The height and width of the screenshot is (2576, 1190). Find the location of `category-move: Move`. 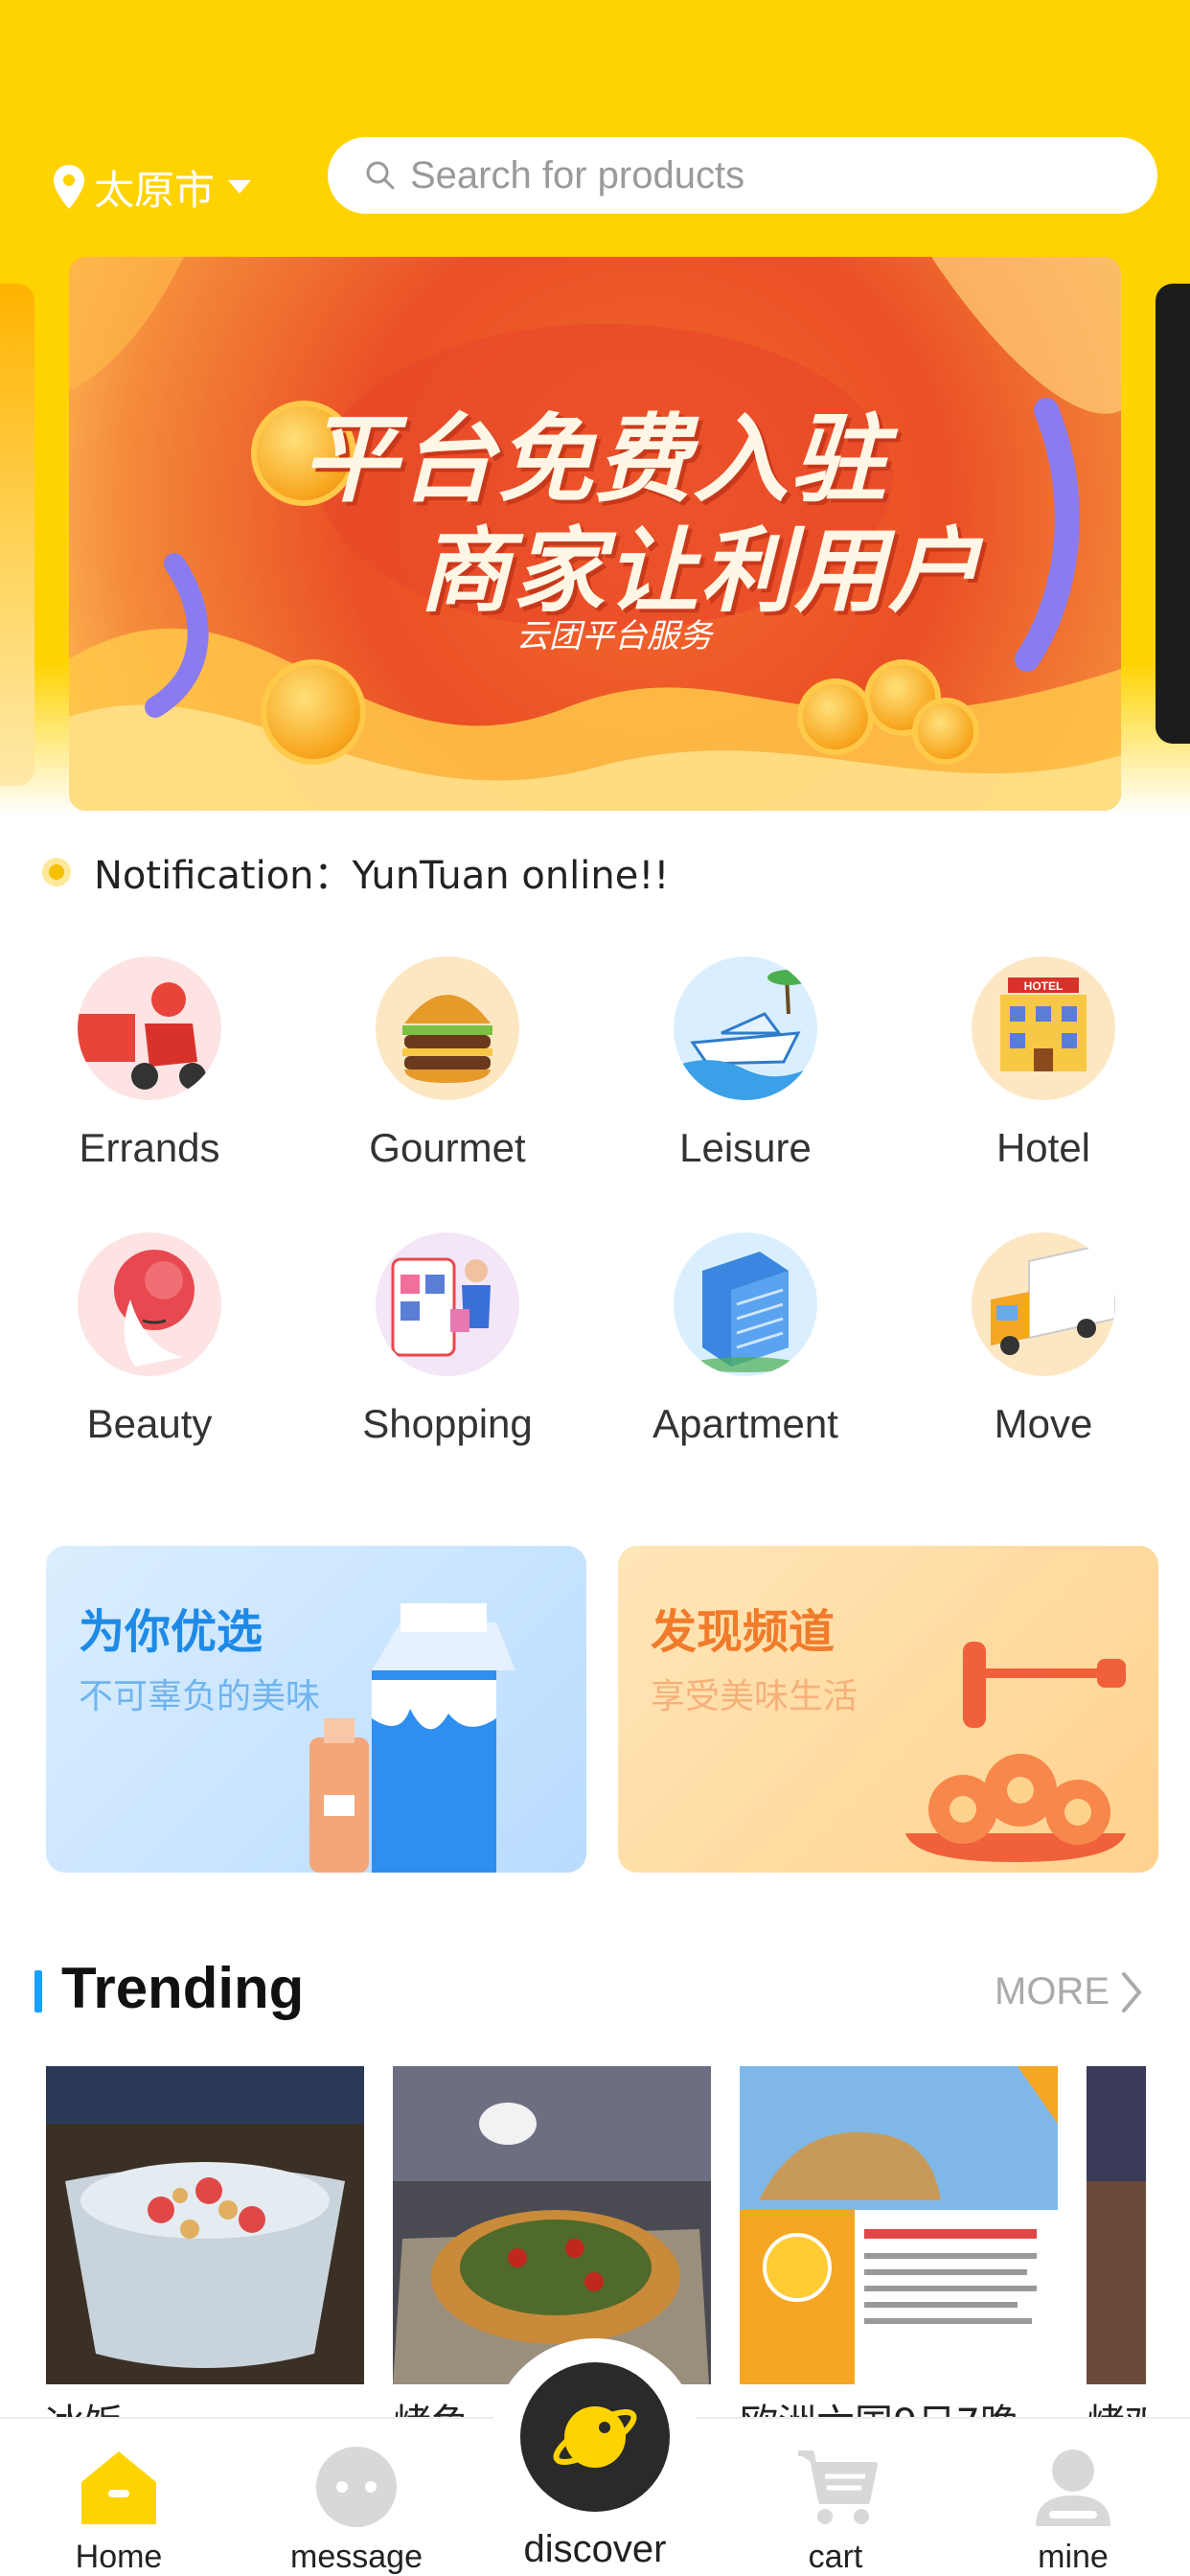

category-move: Move is located at coordinates (1043, 1339).